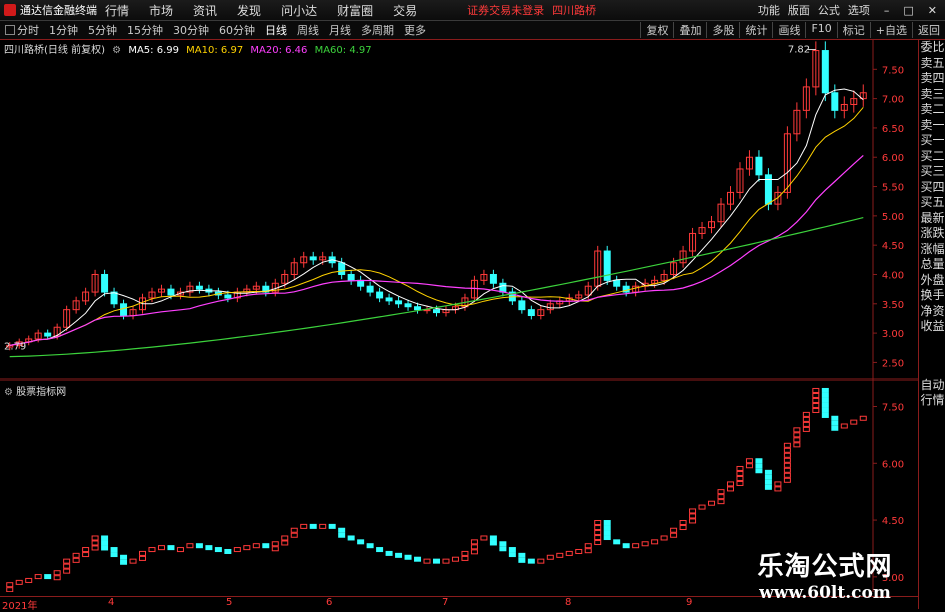 The height and width of the screenshot is (612, 945). I want to click on tool-button-4: 画线, so click(788, 30).